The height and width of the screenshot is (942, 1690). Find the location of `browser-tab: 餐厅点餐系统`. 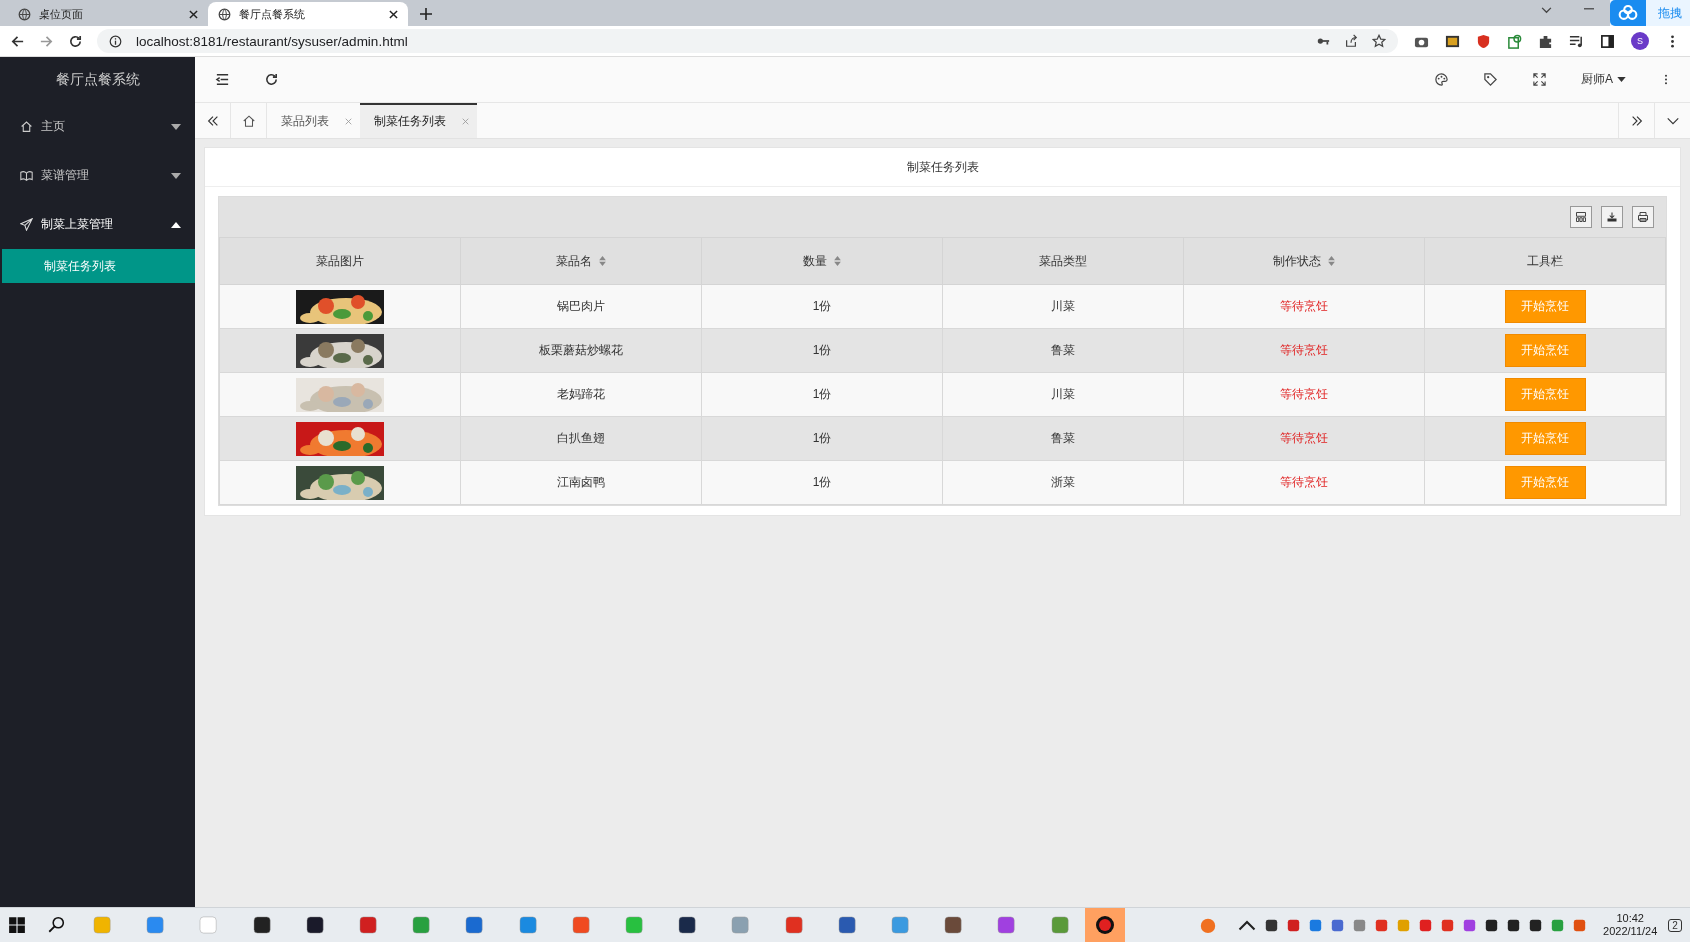

browser-tab: 餐厅点餐系统 is located at coordinates (308, 14).